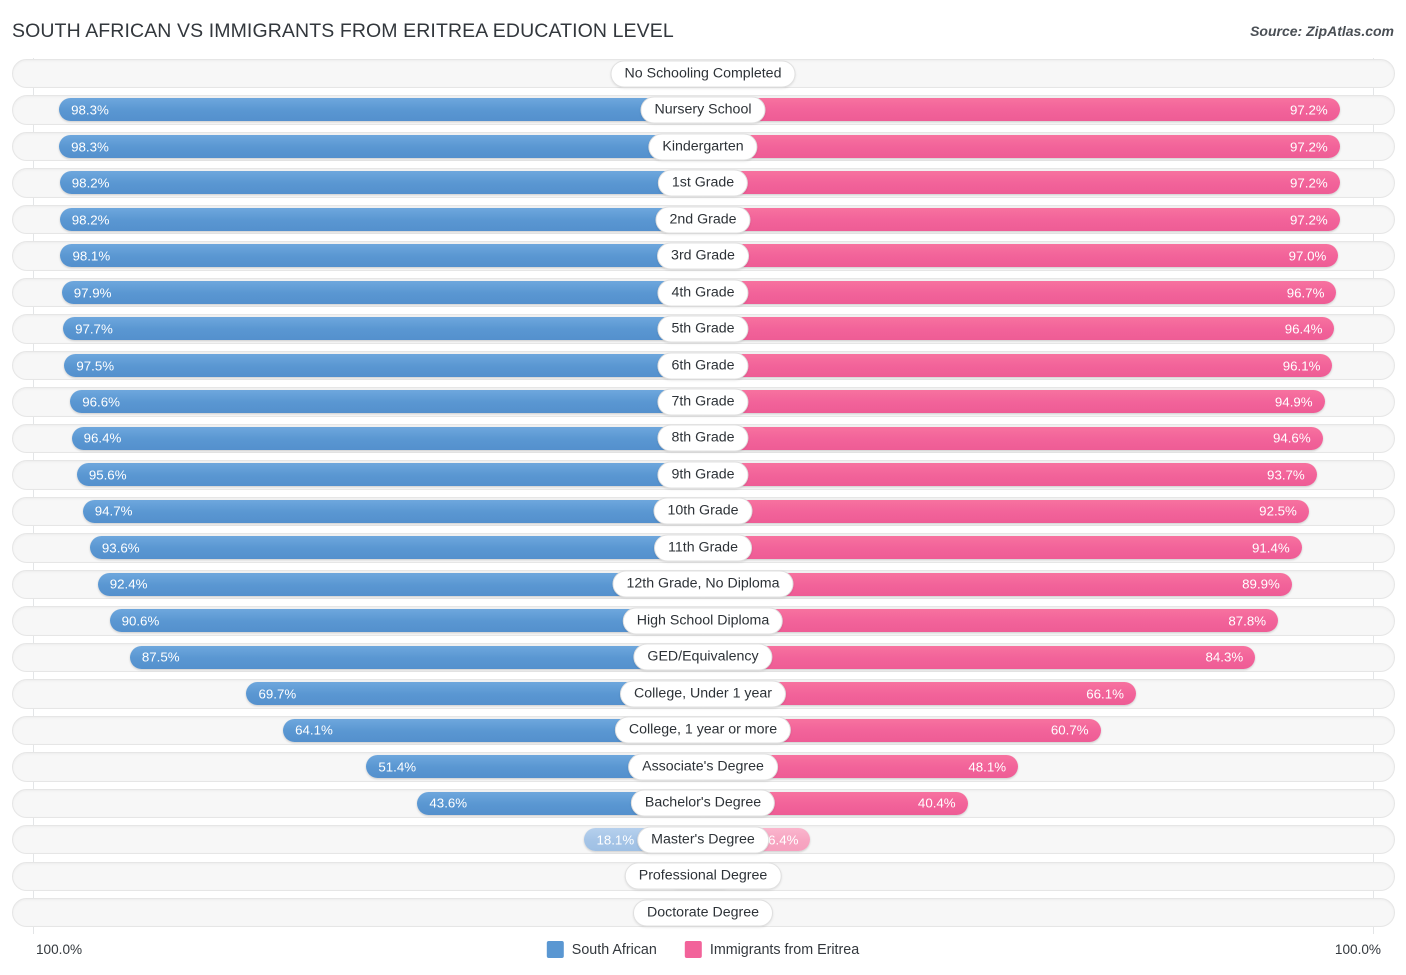 The height and width of the screenshot is (975, 1406). Describe the element at coordinates (703, 475) in the screenshot. I see `category-label: 9th Grade` at that location.